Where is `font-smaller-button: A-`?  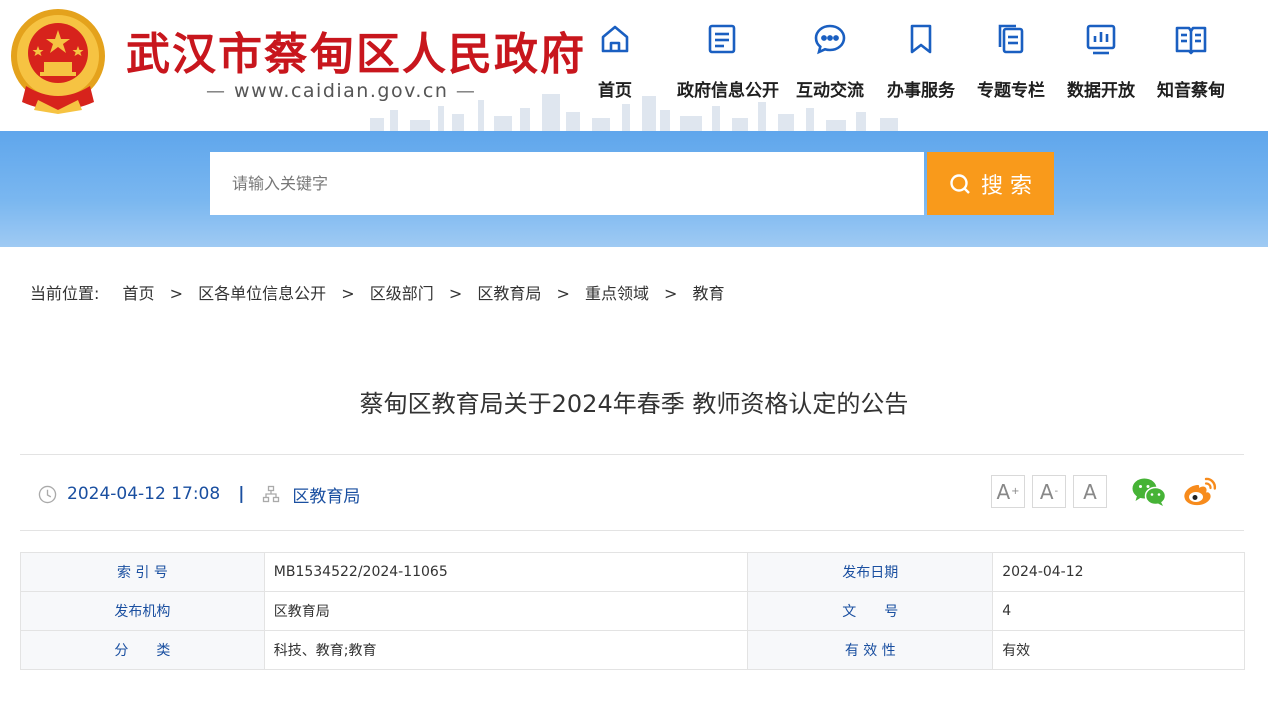 font-smaller-button: A- is located at coordinates (1049, 491).